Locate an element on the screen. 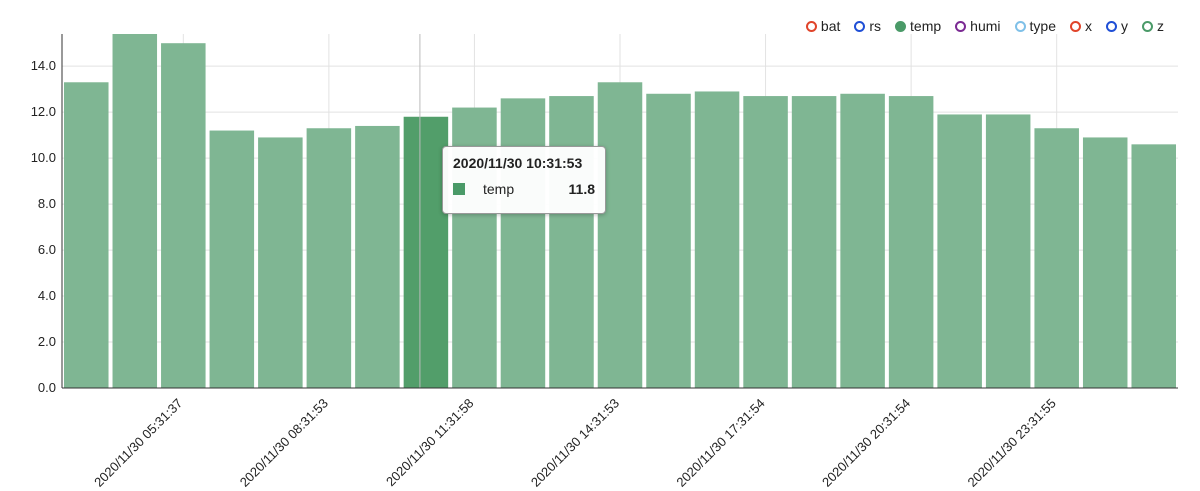 The width and height of the screenshot is (1200, 491). legend-item-temp: temp is located at coordinates (918, 26).